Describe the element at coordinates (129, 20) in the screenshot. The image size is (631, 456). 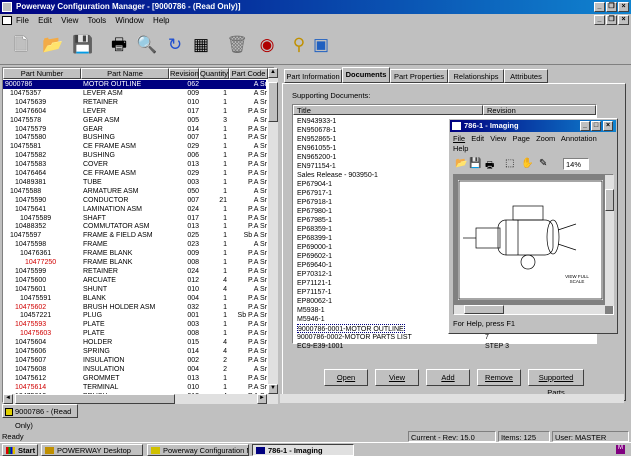
I see `menu-window: Window` at that location.